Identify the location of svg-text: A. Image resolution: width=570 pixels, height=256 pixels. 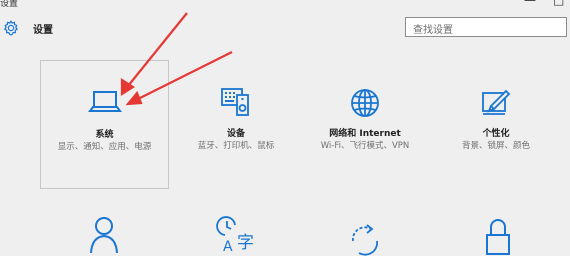
(228, 247).